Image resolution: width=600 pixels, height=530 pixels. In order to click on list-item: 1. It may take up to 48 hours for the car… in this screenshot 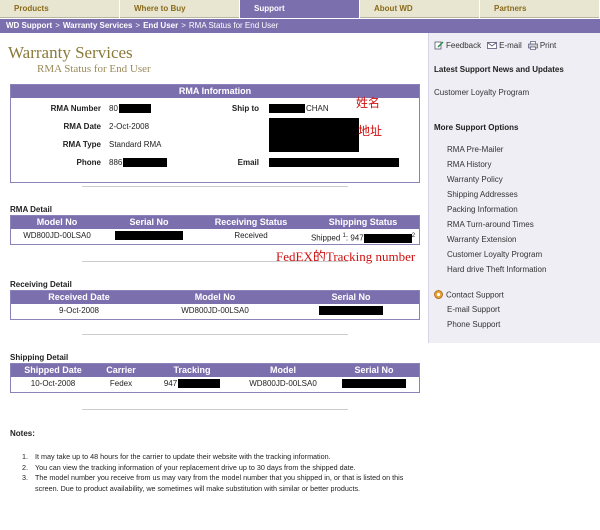, I will do `click(176, 456)`.